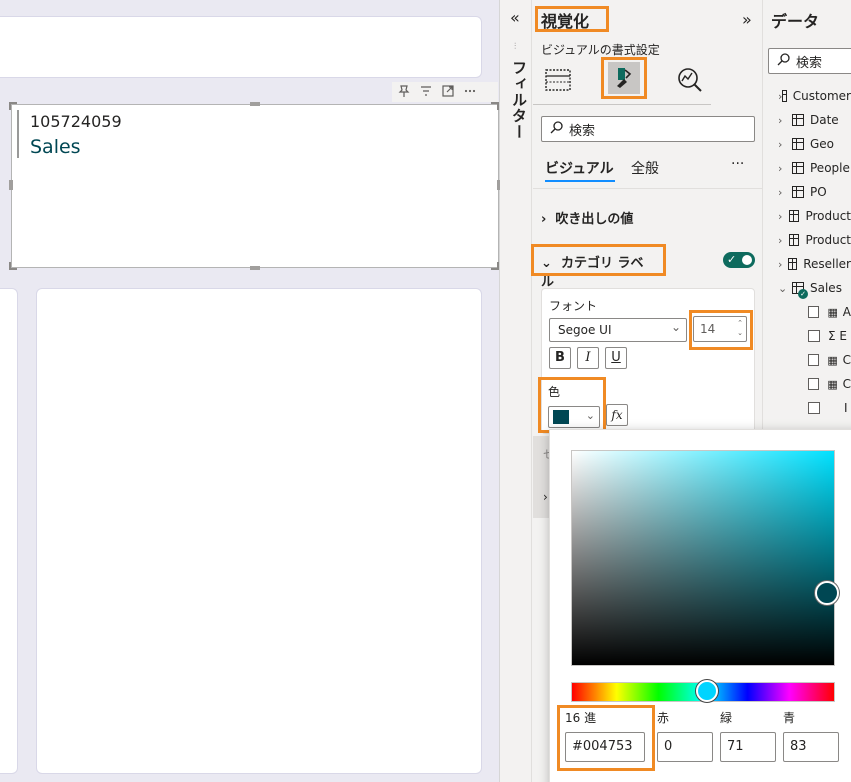  I want to click on tree-table-people: › People, so click(814, 168).